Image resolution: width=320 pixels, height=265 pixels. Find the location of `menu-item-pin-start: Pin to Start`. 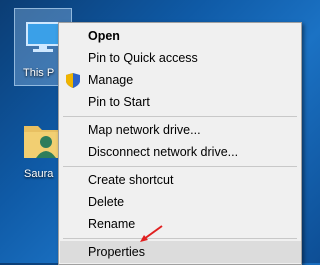

menu-item-pin-start: Pin to Start is located at coordinates (180, 102).